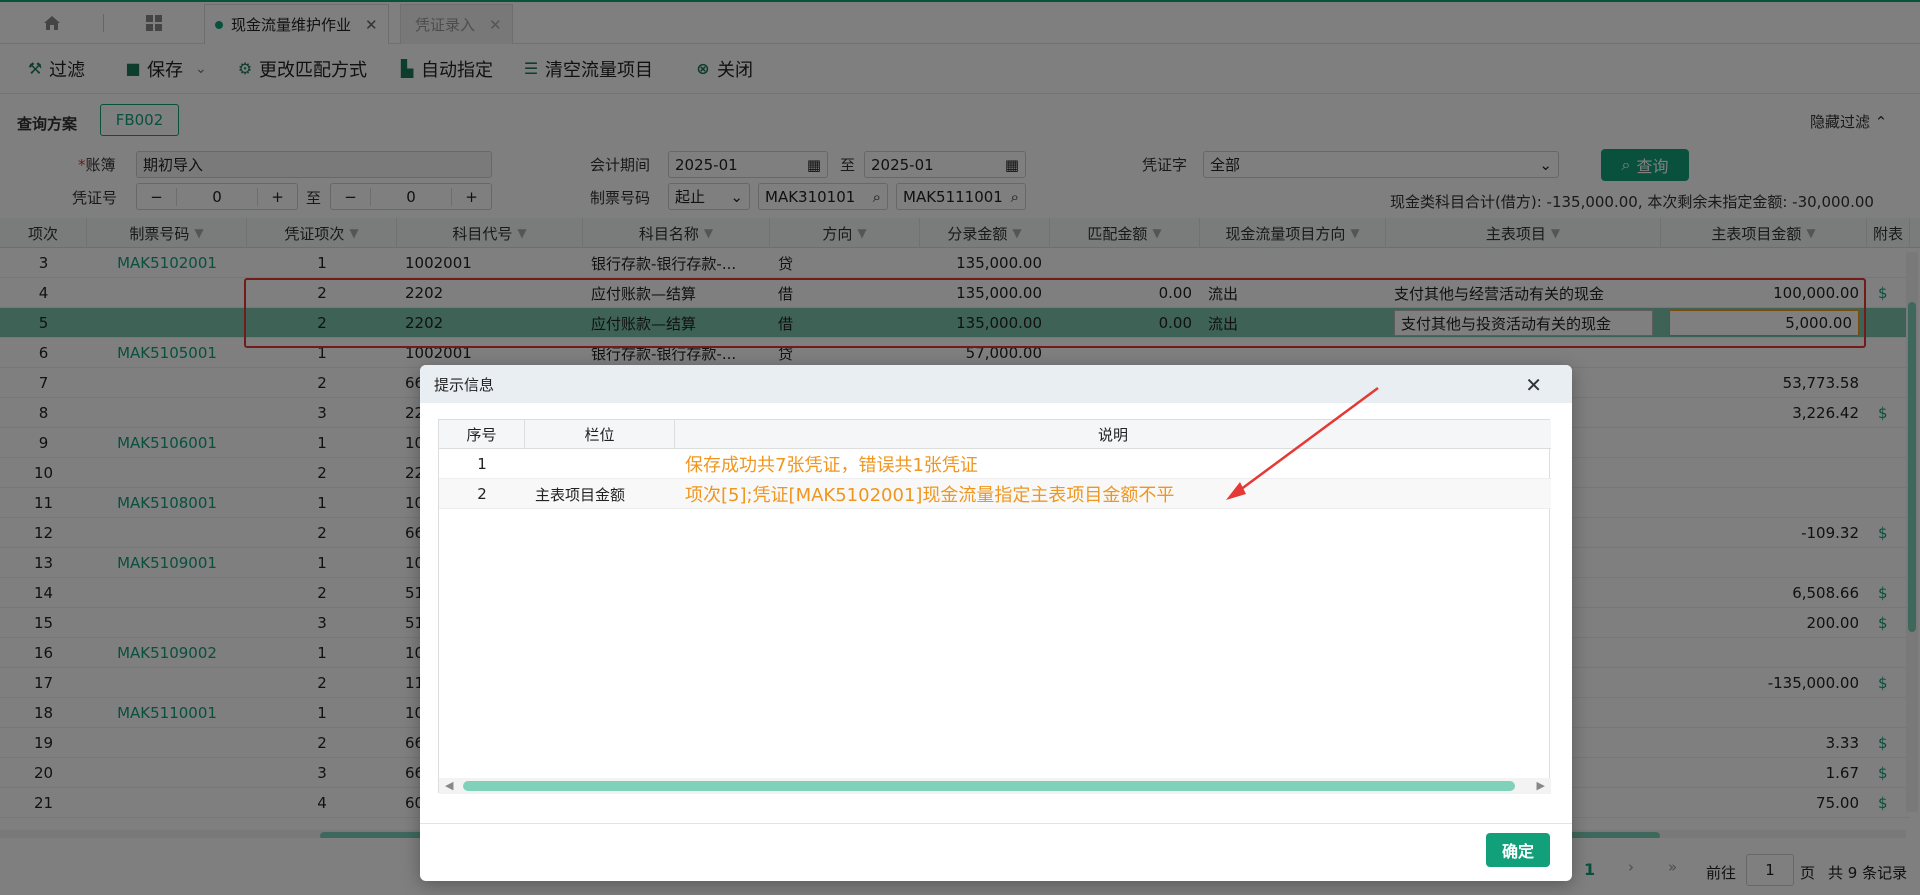  Describe the element at coordinates (1302, 443) in the screenshot. I see `annotation-arrow` at that location.